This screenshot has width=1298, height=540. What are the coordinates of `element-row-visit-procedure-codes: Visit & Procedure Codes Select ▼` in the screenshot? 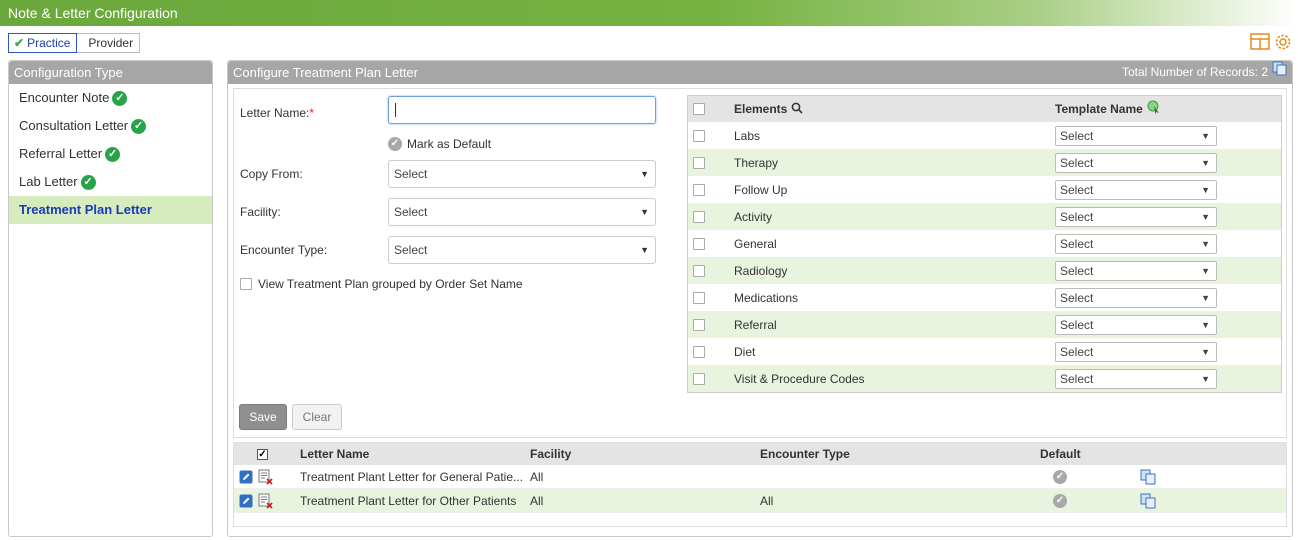 It's located at (984, 378).